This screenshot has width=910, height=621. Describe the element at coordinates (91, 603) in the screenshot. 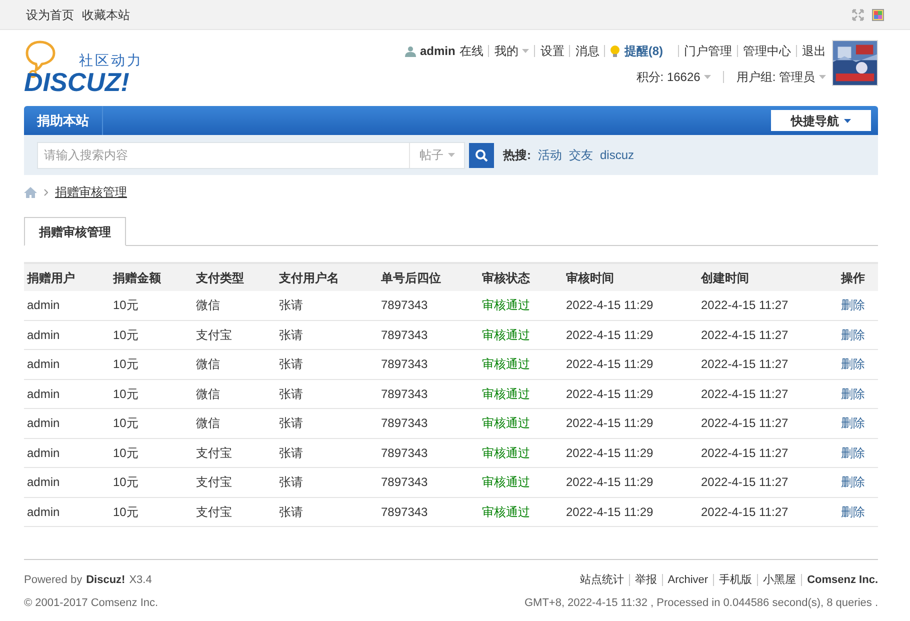

I see `copyright-text: © 2001-2017 Comsenz Inc.` at that location.